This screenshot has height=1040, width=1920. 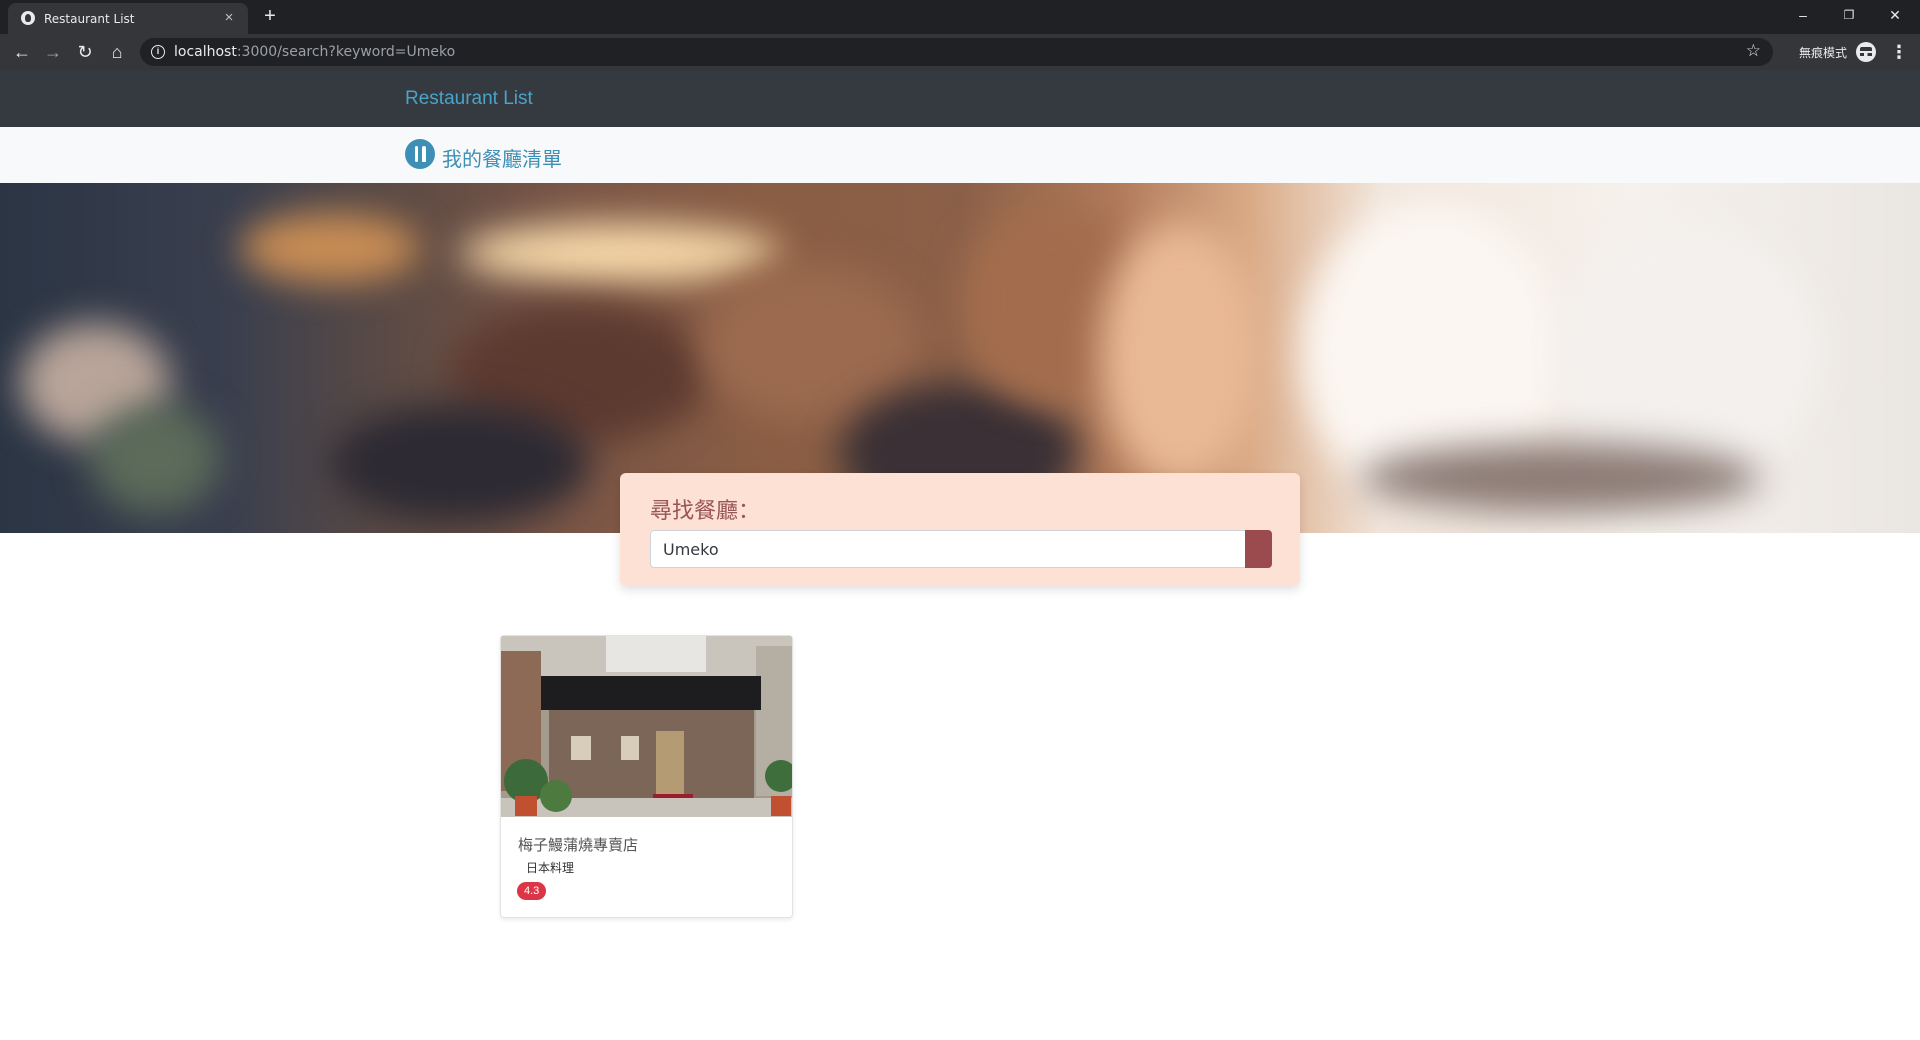 I want to click on search-panel: 尋找餐廳：, so click(x=960, y=529).